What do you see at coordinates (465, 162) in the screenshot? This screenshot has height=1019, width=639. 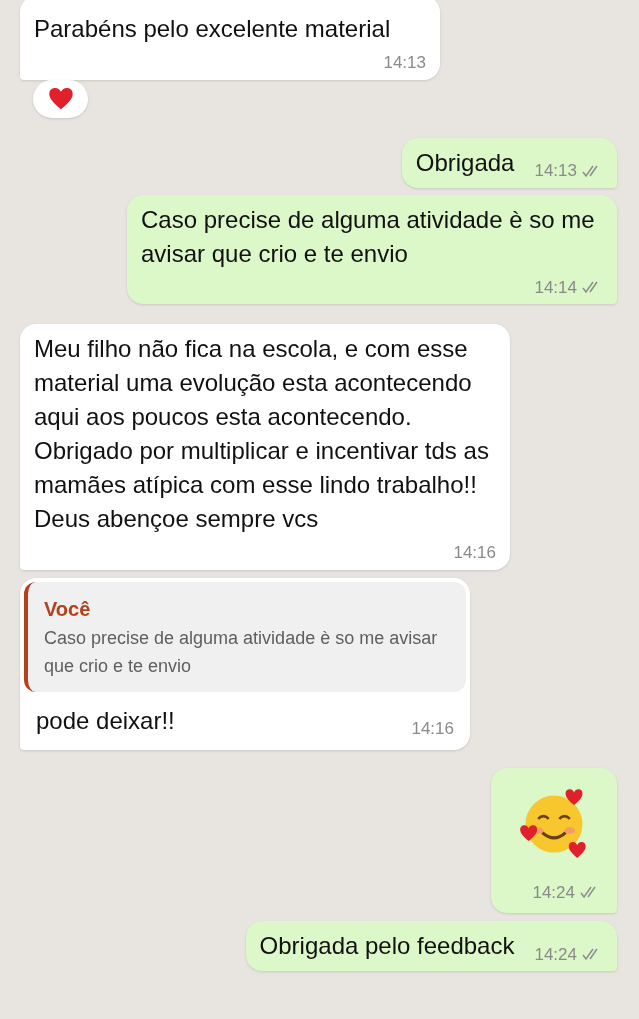 I see `message-text: Obrigada` at bounding box center [465, 162].